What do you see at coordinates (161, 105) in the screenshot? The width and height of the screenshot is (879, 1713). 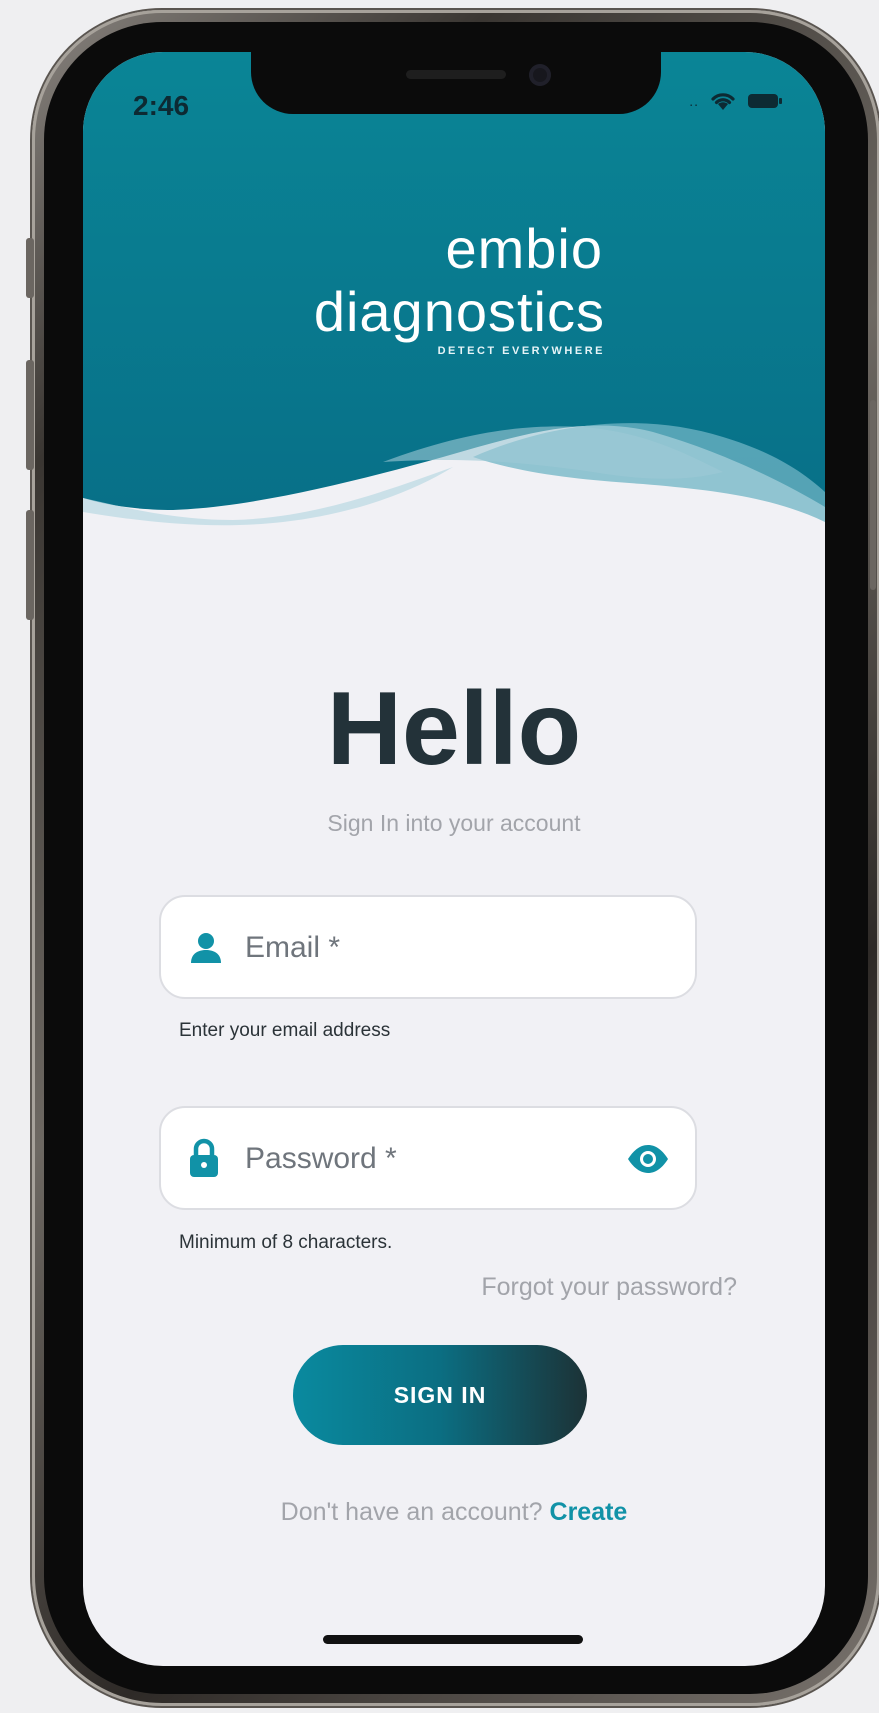 I see `status-time: 2:46` at bounding box center [161, 105].